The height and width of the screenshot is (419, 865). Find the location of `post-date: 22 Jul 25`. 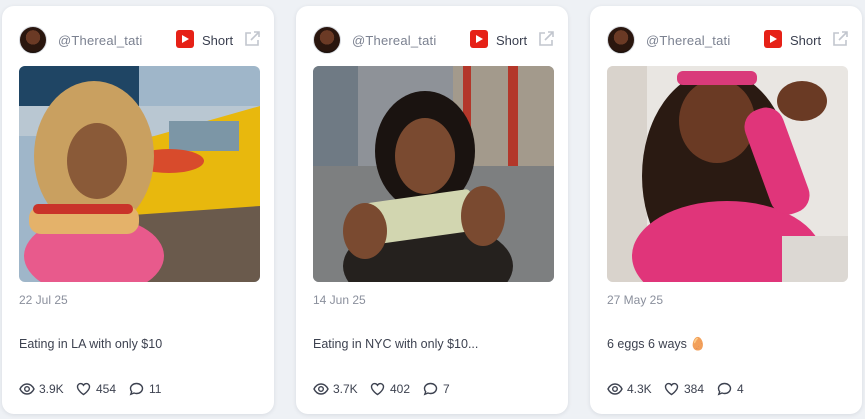

post-date: 22 Jul 25 is located at coordinates (43, 300).